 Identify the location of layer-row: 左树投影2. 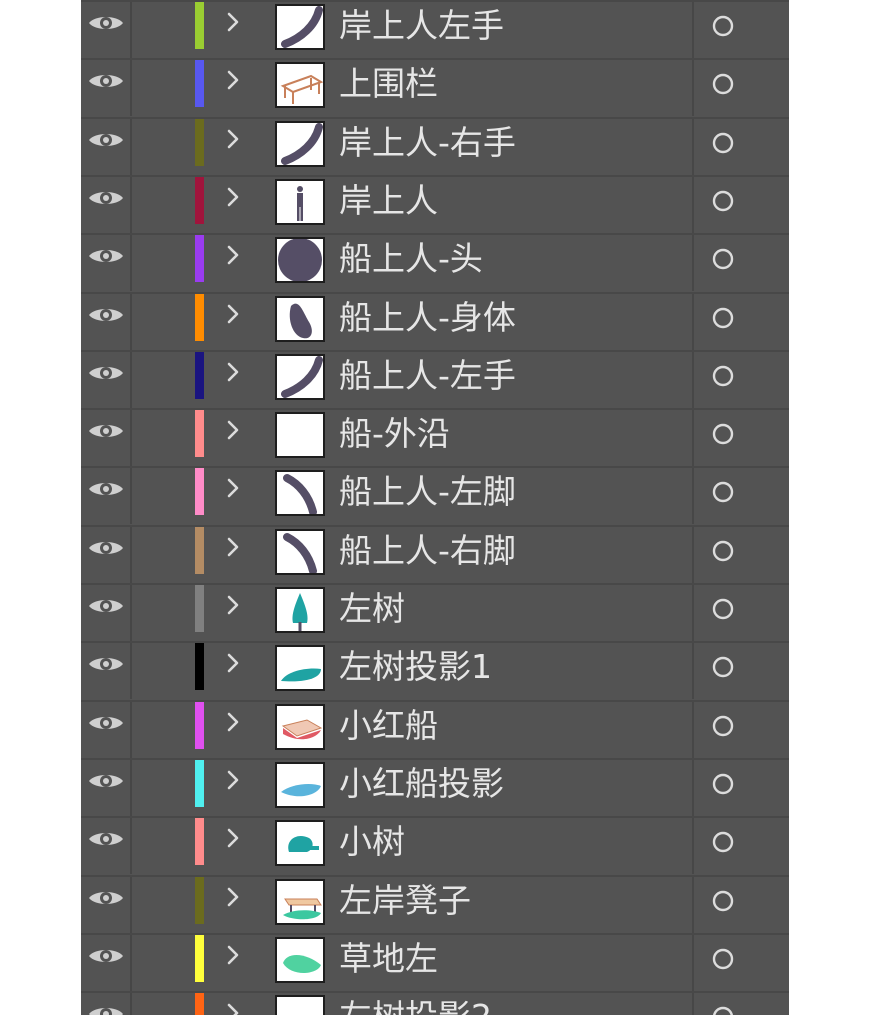
(435, 1003).